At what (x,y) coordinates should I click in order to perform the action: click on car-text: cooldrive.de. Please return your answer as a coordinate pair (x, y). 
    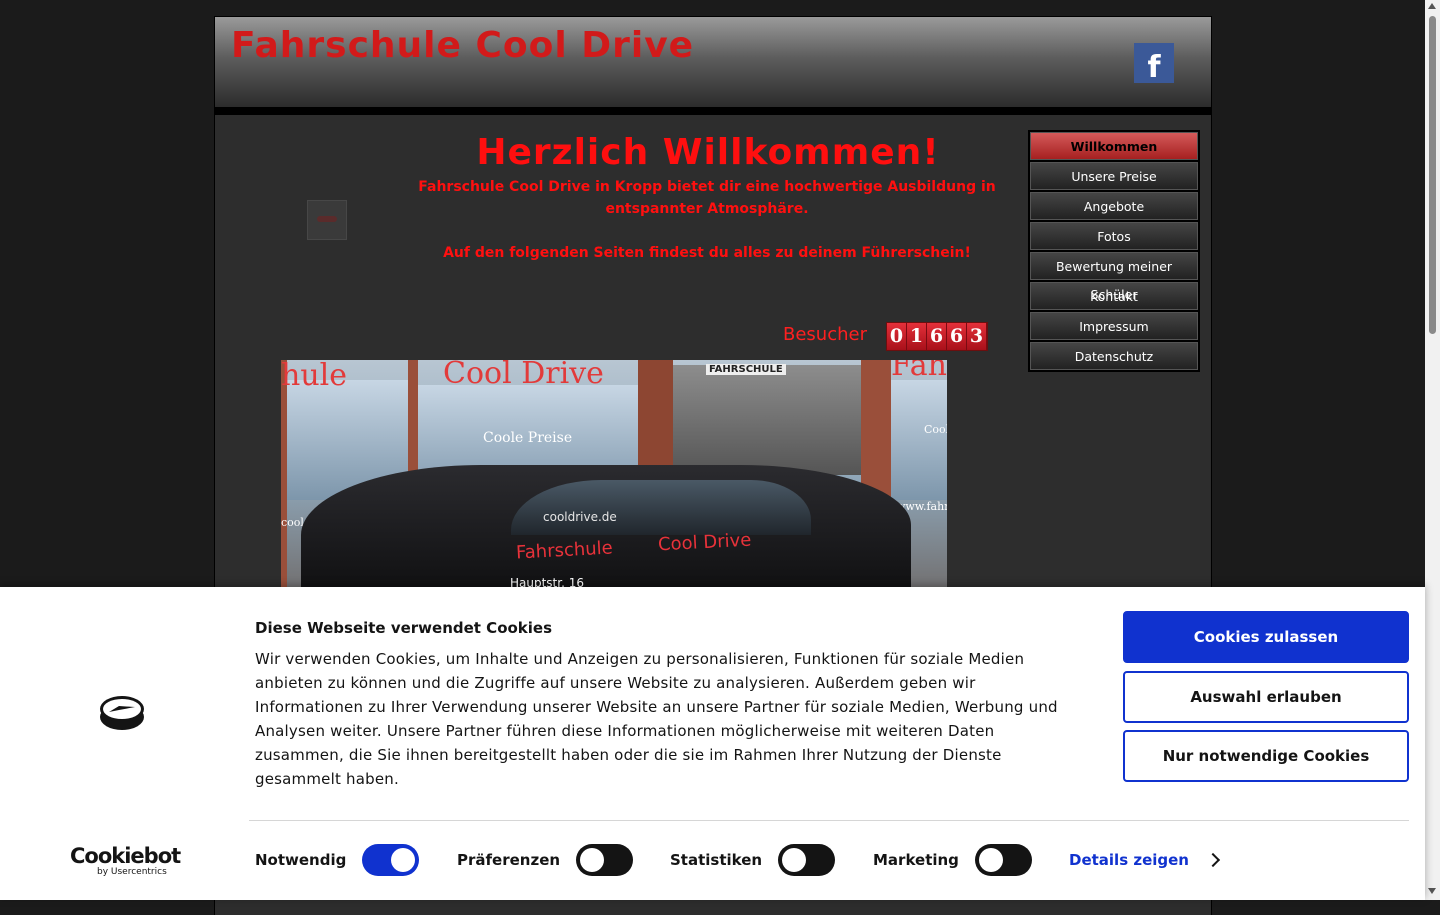
    Looking at the image, I should click on (580, 517).